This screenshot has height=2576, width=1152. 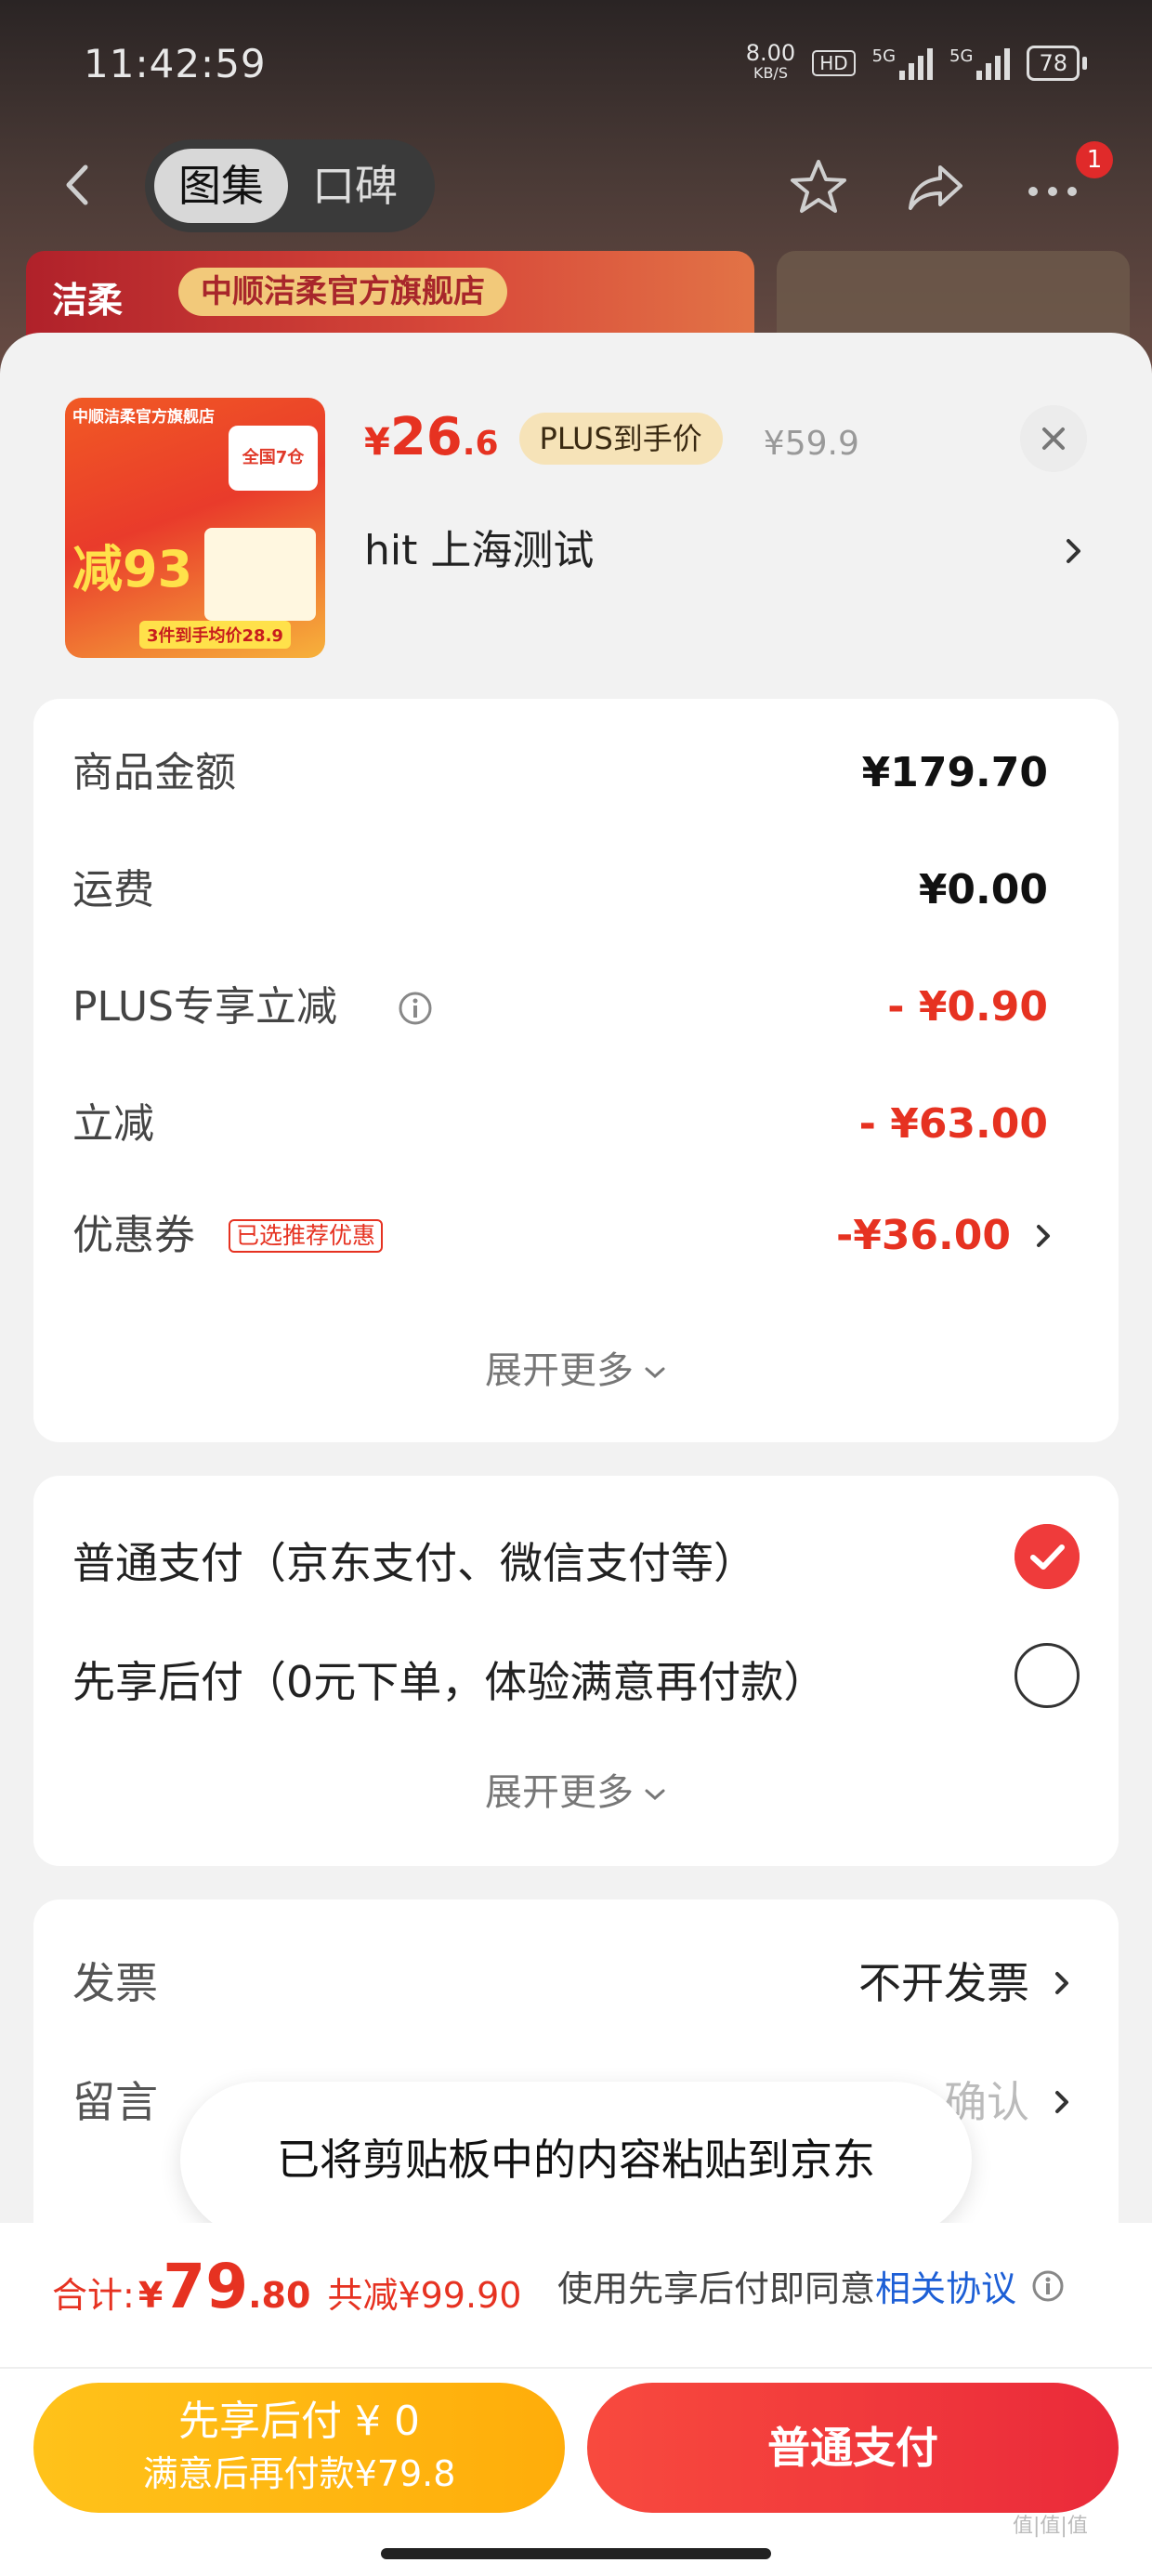 I want to click on expand-more-fees: 展开更多, so click(x=576, y=1370).